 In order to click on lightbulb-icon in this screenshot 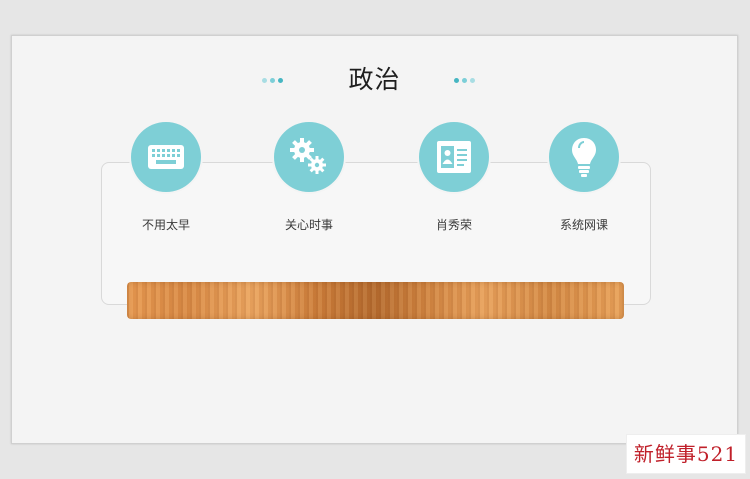, I will do `click(584, 157)`.